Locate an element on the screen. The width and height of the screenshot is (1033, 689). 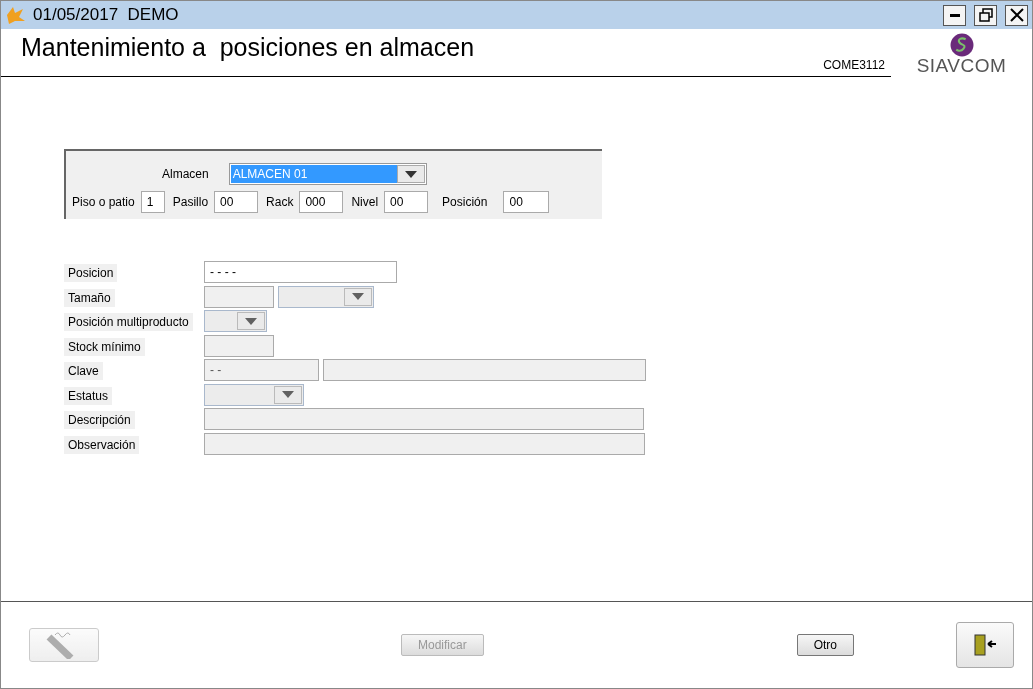
bird-icon is located at coordinates (16, 15).